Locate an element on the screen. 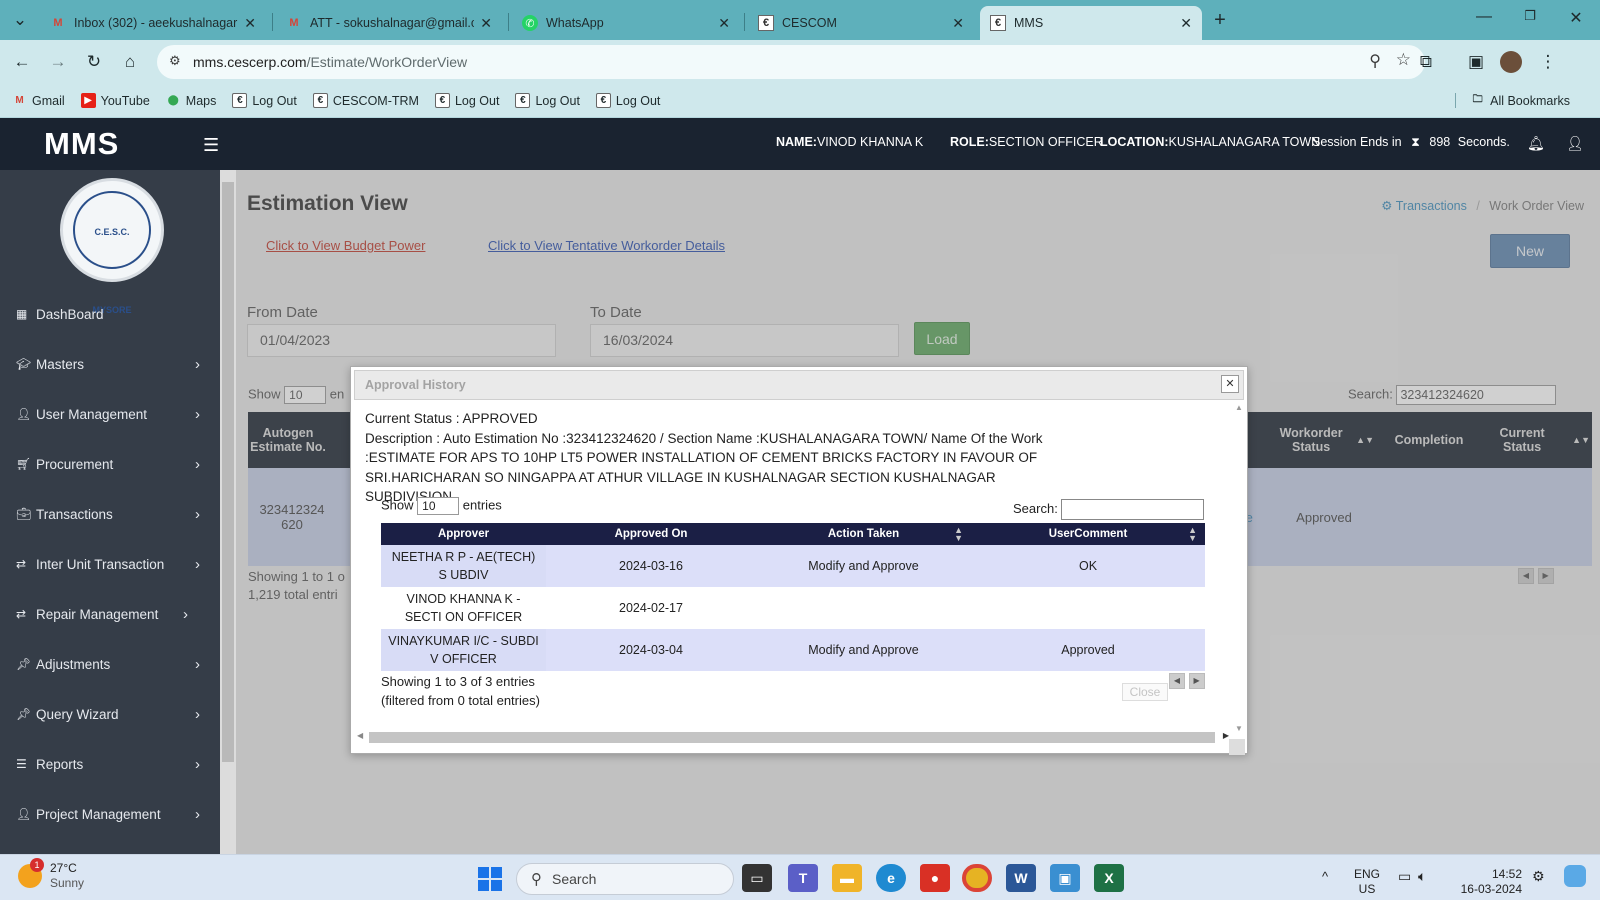 The height and width of the screenshot is (900, 1600). minimize-icon: — is located at coordinates (1484, 20).